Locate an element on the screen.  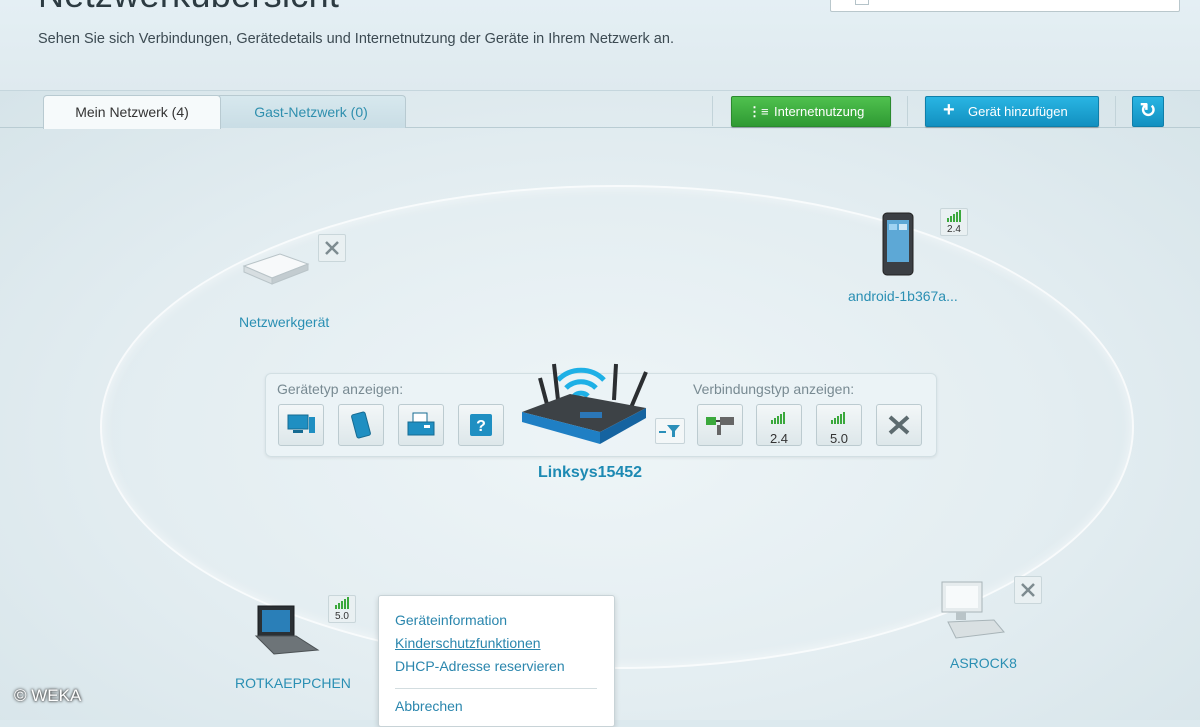
desktop-computer-icon is located at coordinates (972, 611).